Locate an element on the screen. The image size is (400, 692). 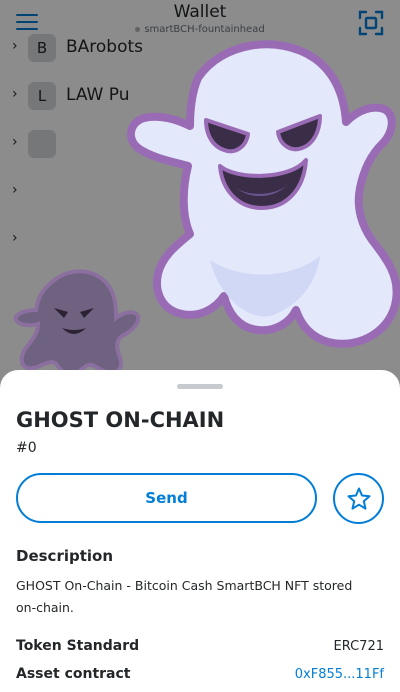
star-icon is located at coordinates (359, 498).